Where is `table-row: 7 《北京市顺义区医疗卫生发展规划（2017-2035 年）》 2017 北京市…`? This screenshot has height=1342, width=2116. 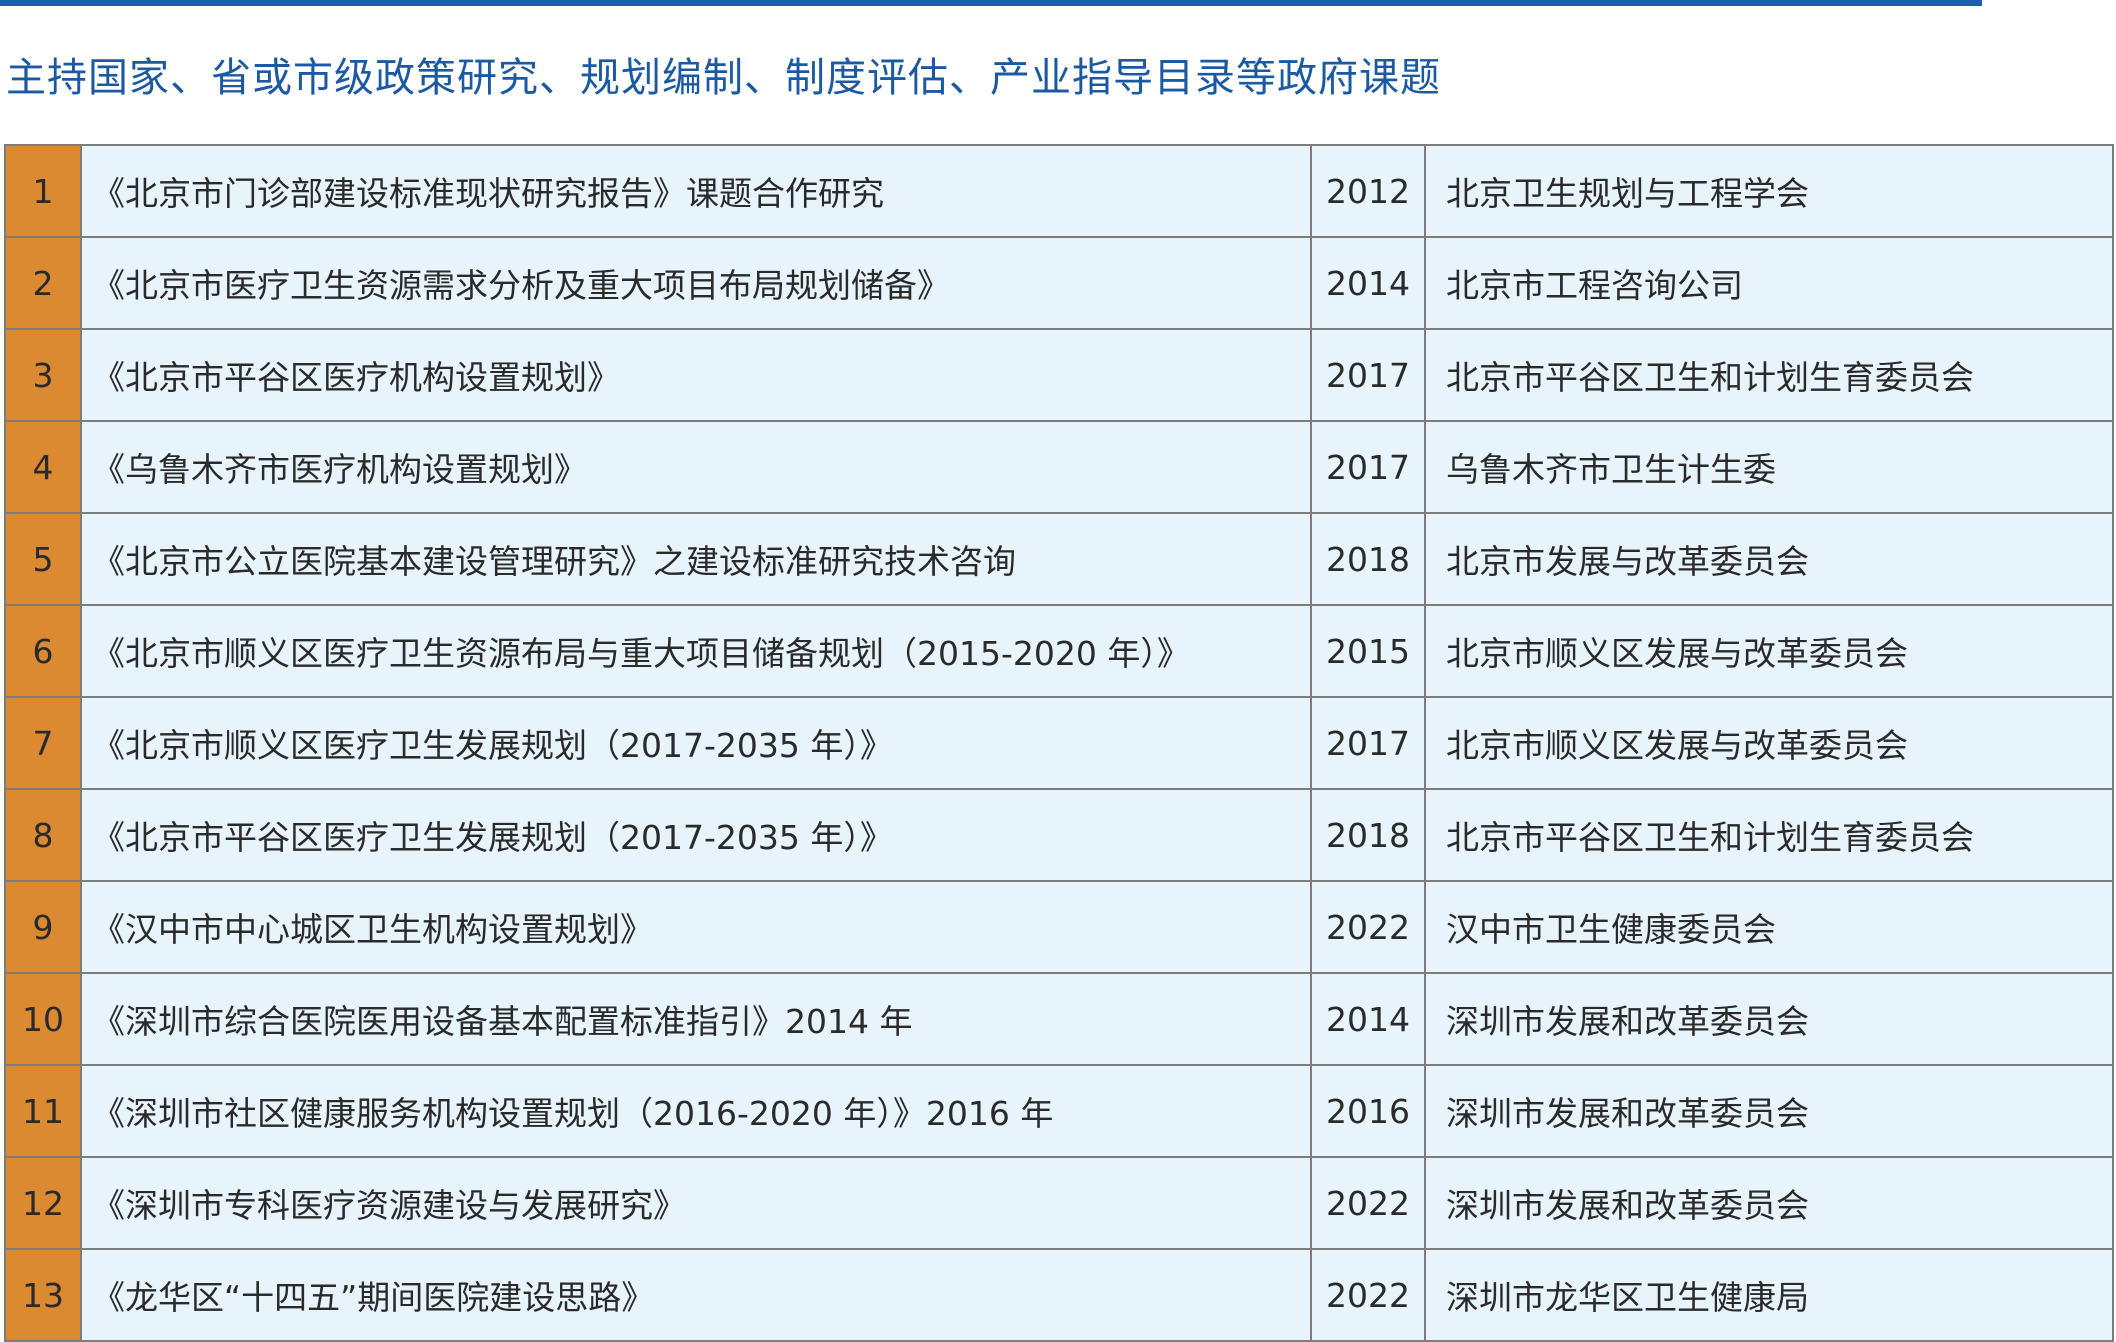
table-row: 7 《北京市顺义区医疗卫生发展规划（2017-2035 年）》 2017 北京市… is located at coordinates (1059, 743).